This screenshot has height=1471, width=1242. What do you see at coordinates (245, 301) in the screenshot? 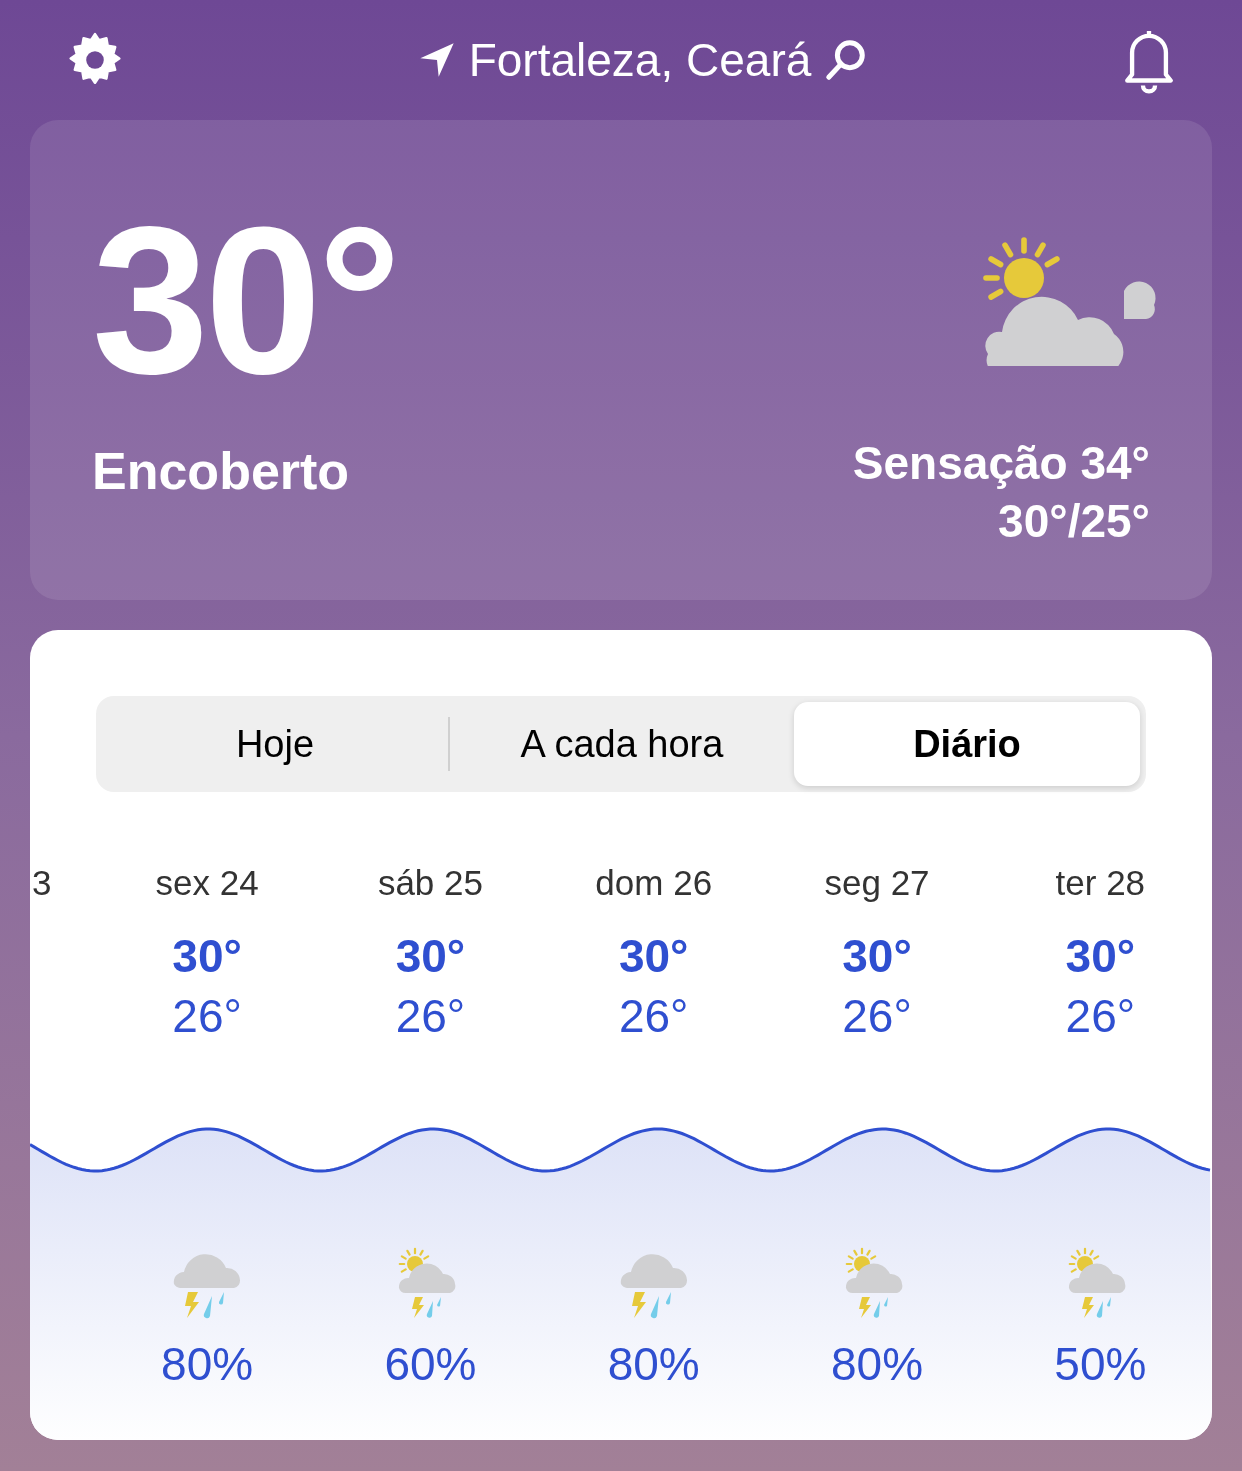
I see `current-temperature: 30°` at bounding box center [245, 301].